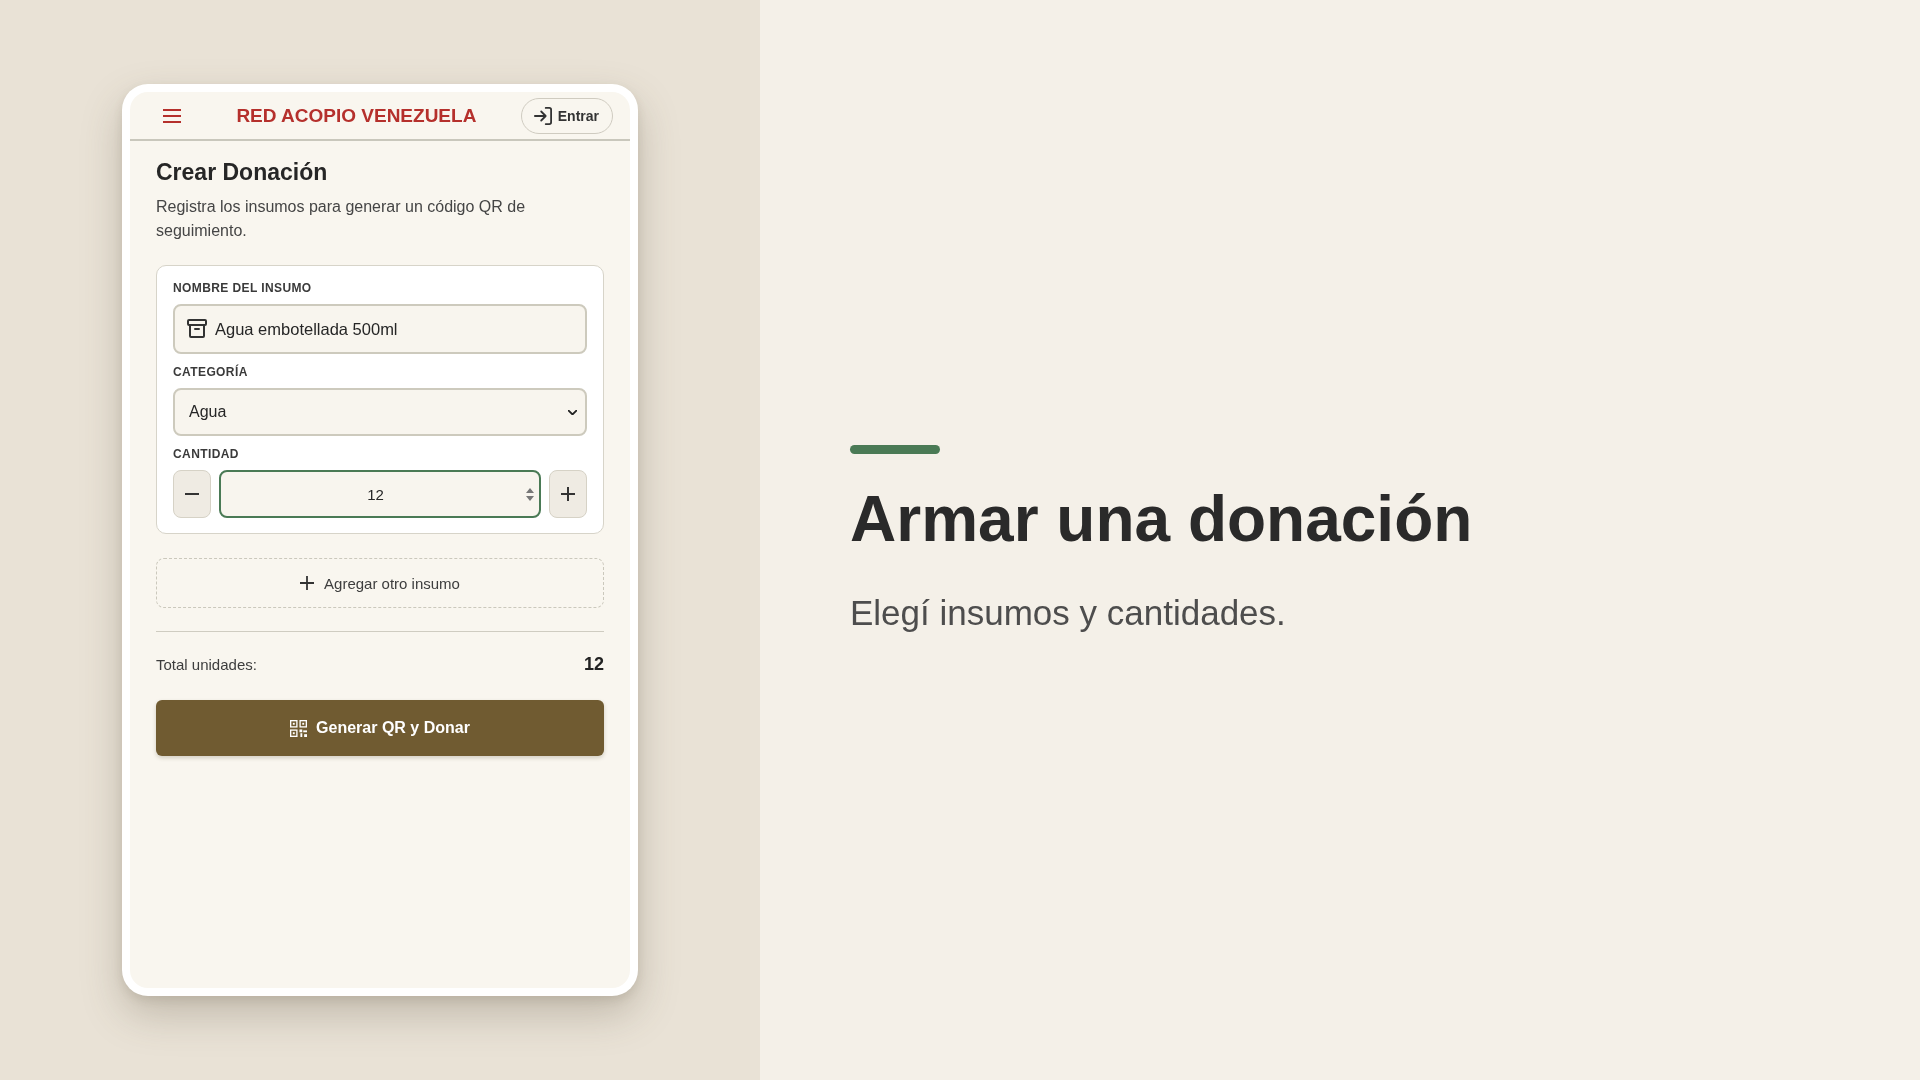  I want to click on hero-subtitle: Elegí insumos y cantidades., so click(1068, 613).